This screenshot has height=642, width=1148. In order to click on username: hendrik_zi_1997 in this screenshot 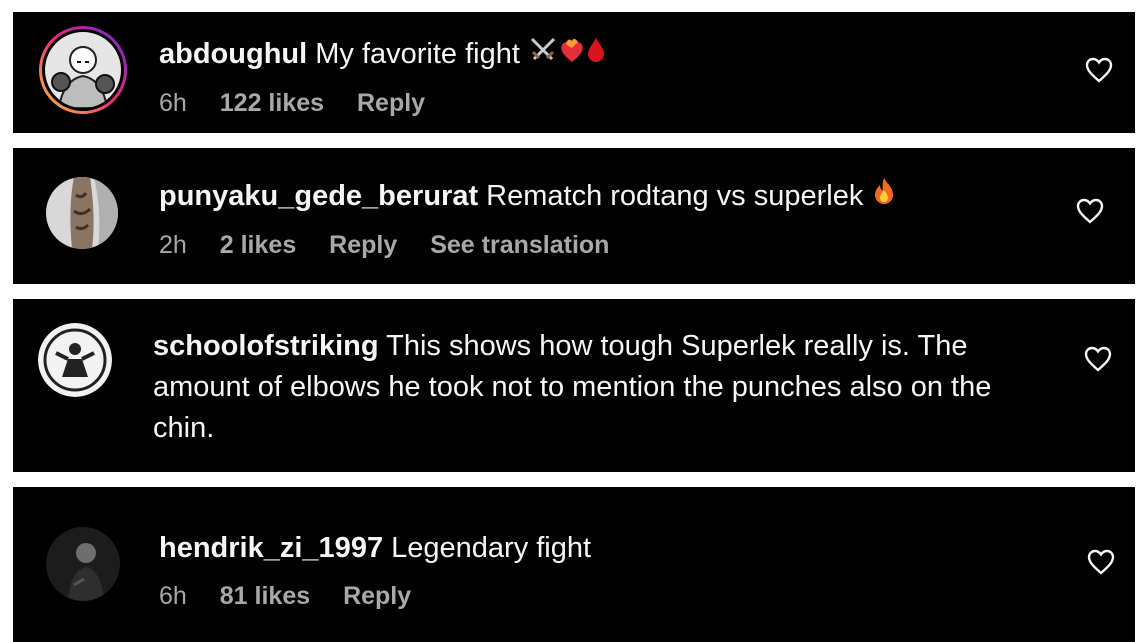, I will do `click(271, 548)`.